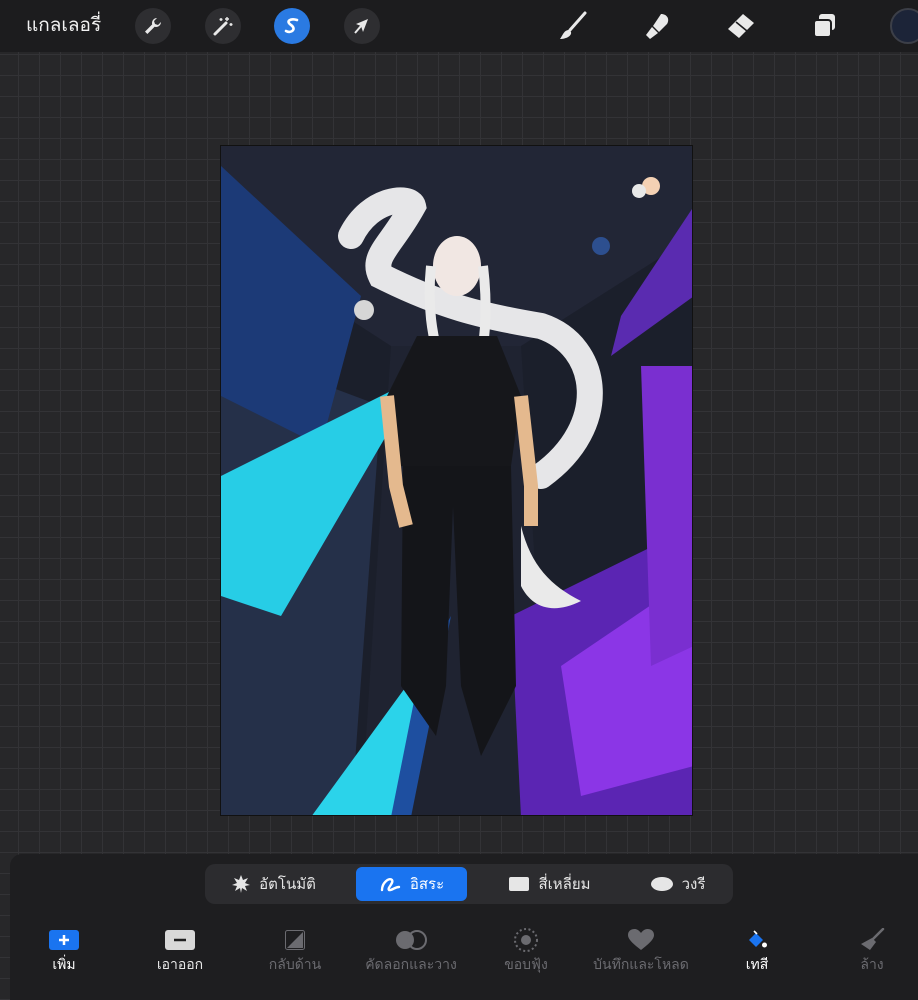  What do you see at coordinates (63, 25) in the screenshot?
I see `gallery-button: แกลเลอรี่` at bounding box center [63, 25].